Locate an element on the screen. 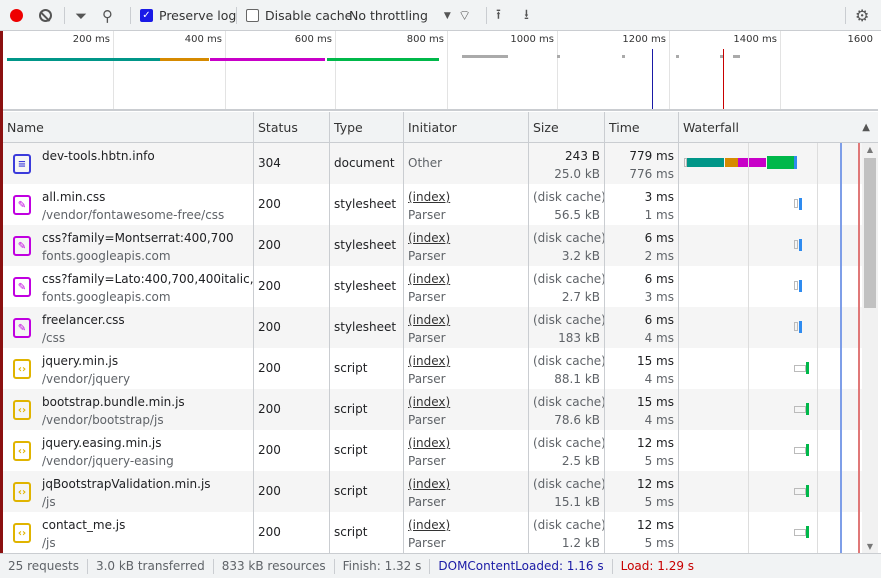  size-cell: (disk cache) 56.5 kB is located at coordinates (566, 204).